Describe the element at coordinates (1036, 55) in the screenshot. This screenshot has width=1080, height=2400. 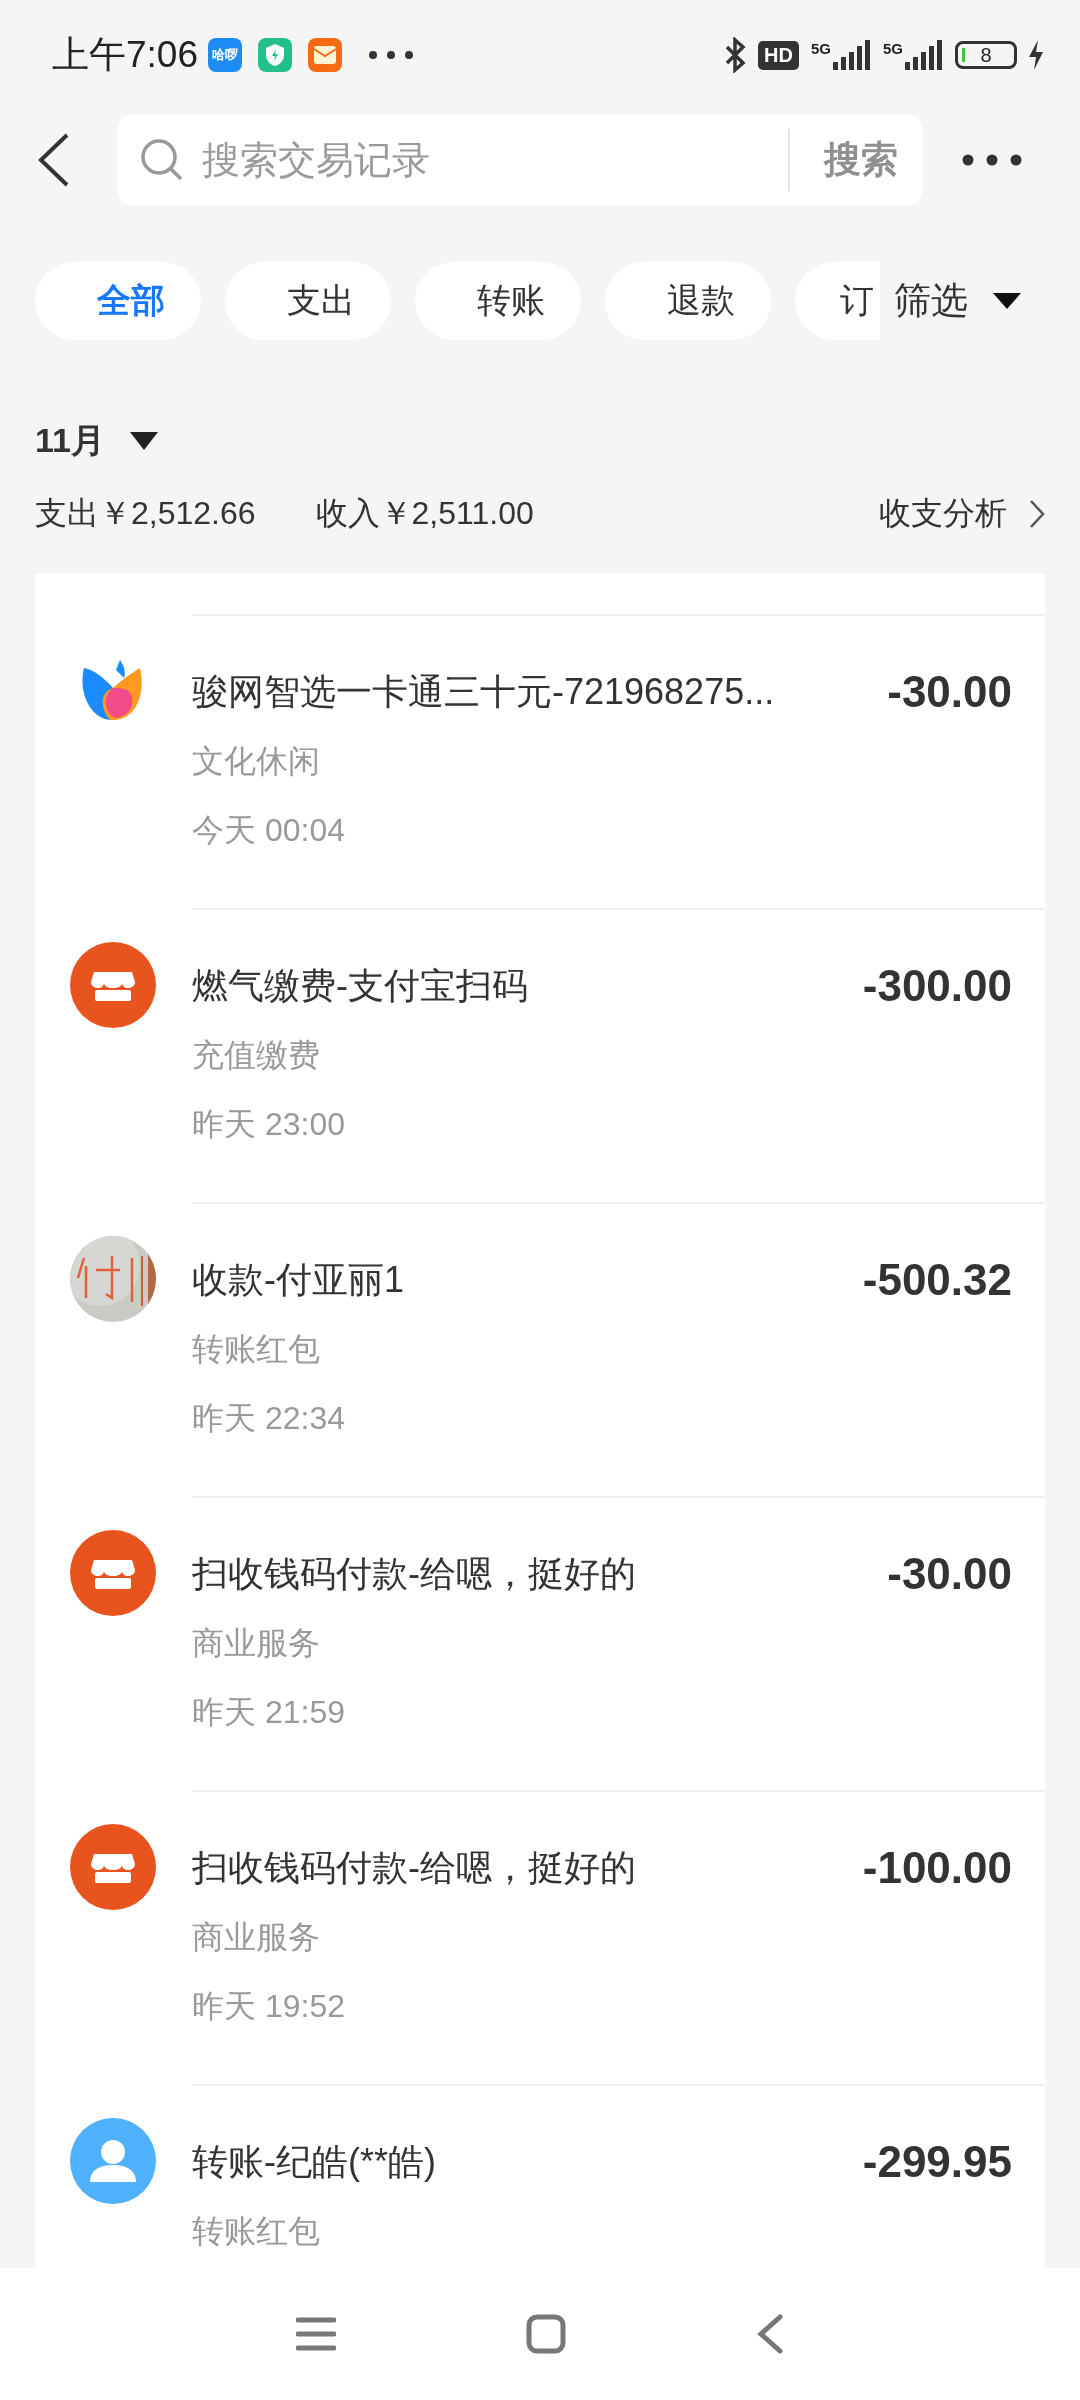
I see `charging-icon` at that location.